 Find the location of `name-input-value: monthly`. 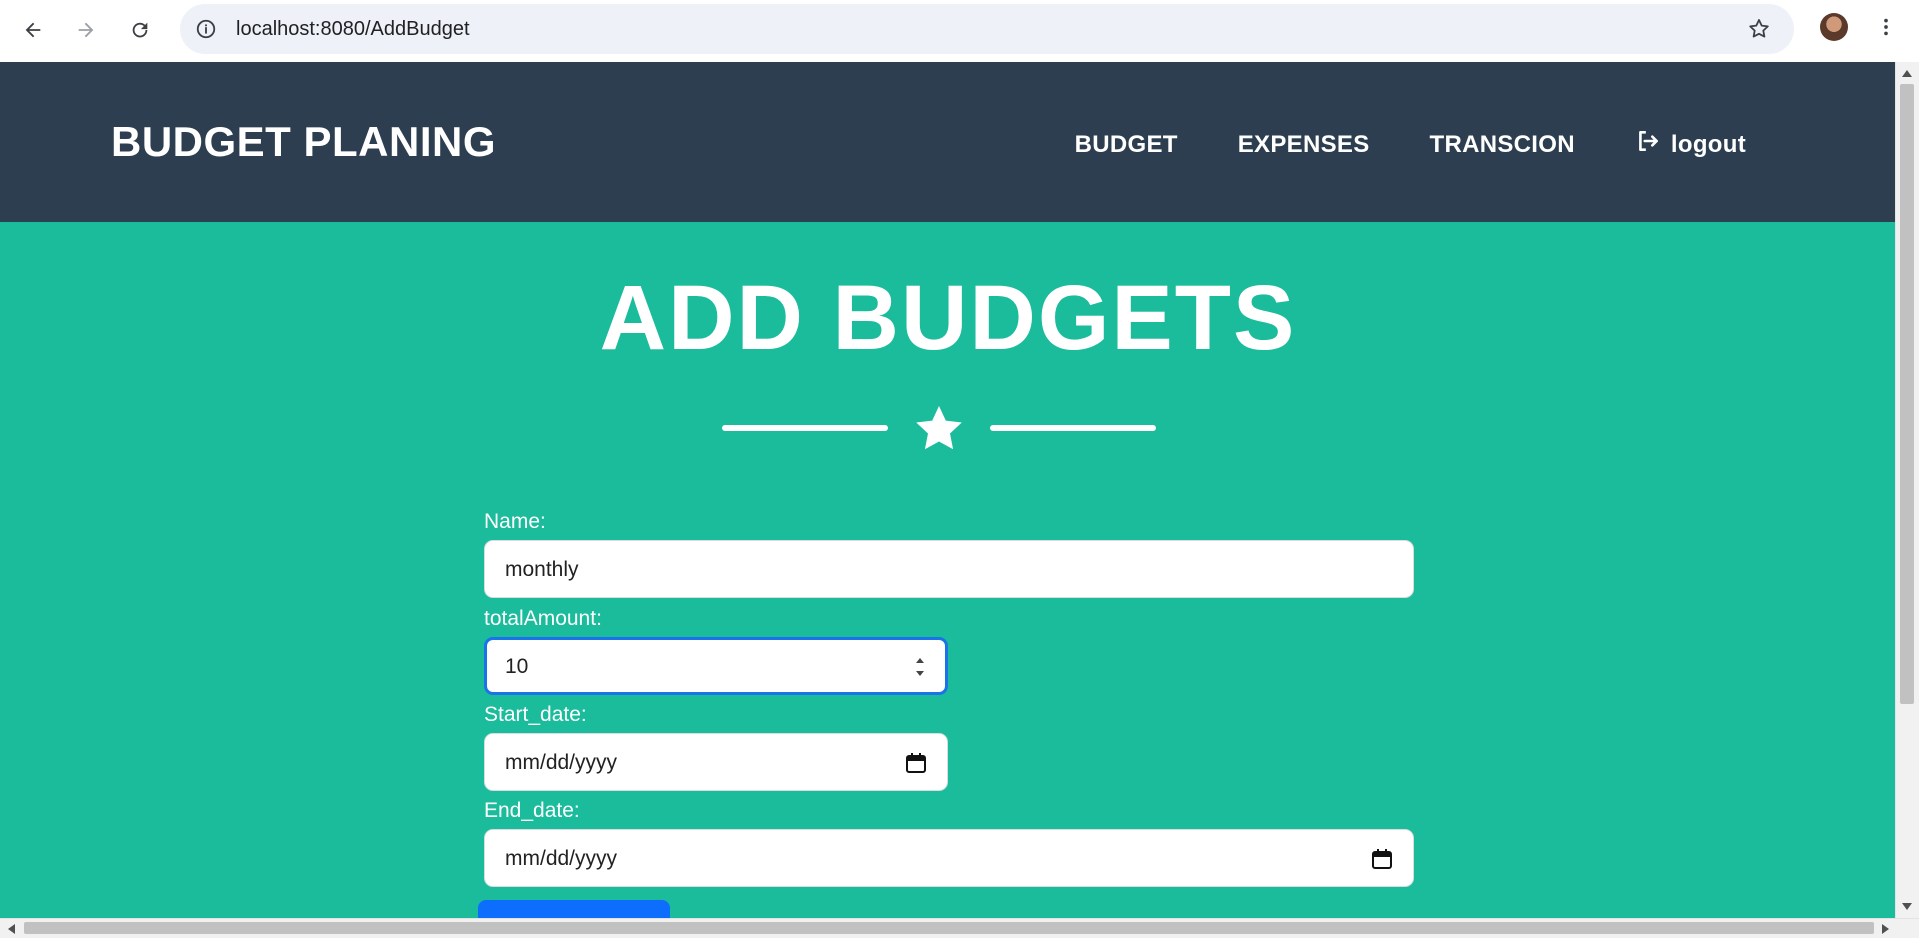

name-input-value: monthly is located at coordinates (542, 569).